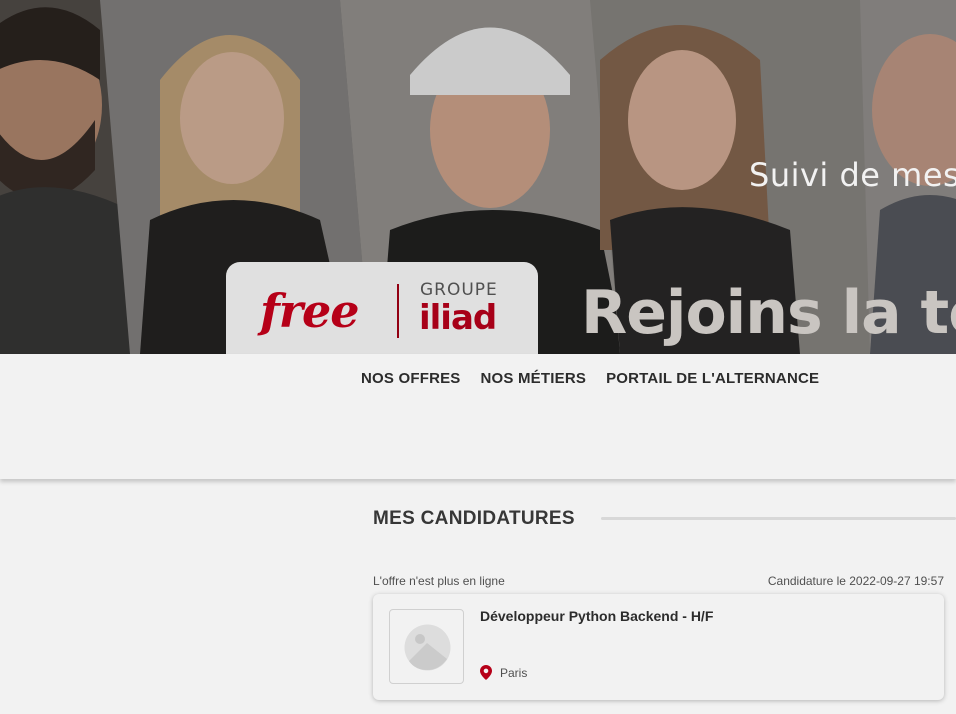  I want to click on brand-iliad-text: iliad, so click(458, 318).